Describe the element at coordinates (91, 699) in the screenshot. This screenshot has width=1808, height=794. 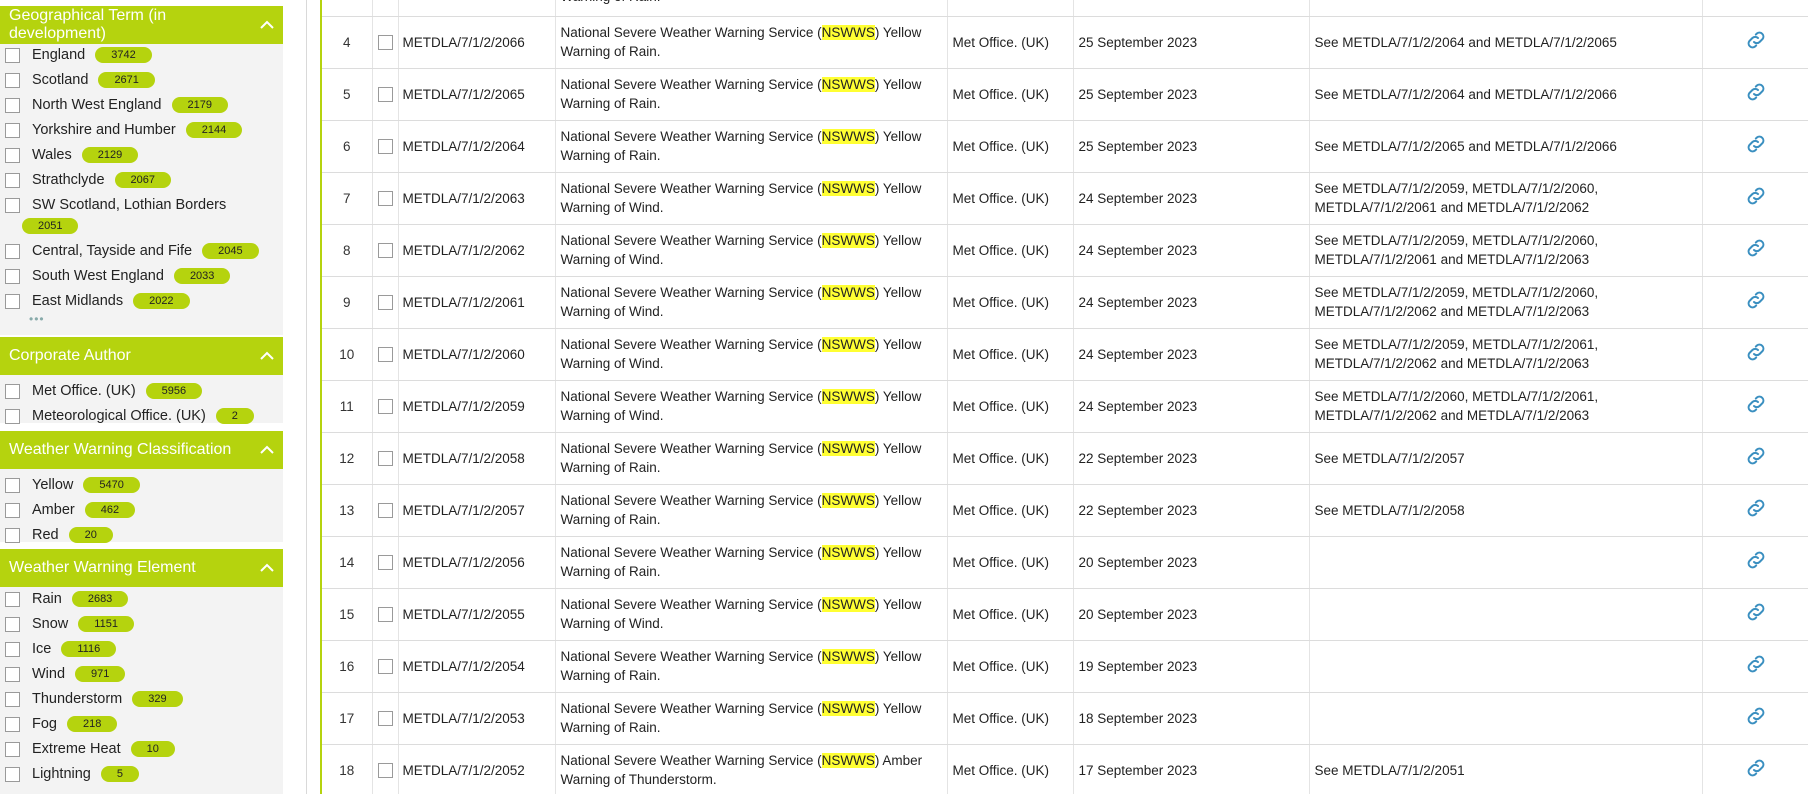
I see `facet-option: Thunderstorm 329` at that location.